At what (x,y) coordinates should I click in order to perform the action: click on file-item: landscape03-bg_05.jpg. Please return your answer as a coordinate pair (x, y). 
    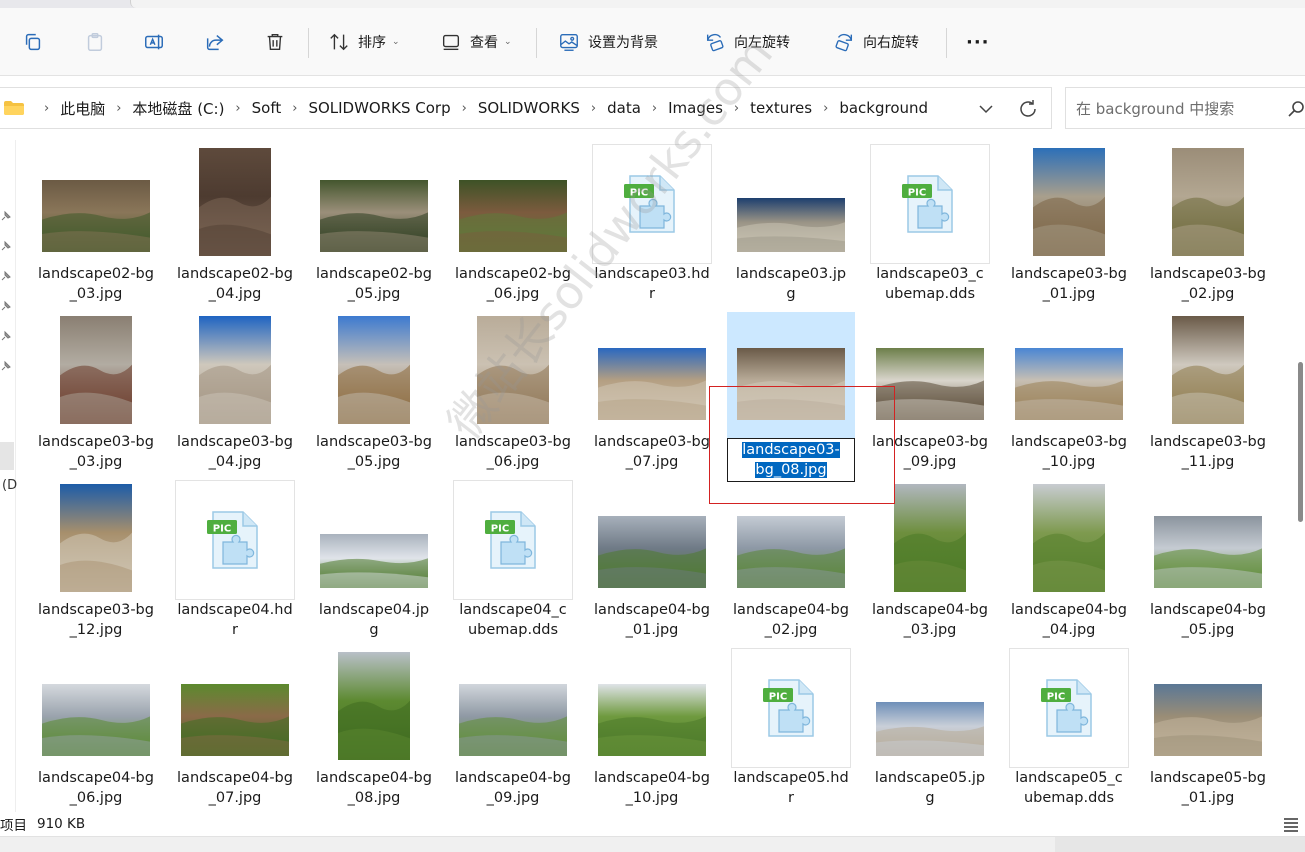
    Looking at the image, I should click on (374, 394).